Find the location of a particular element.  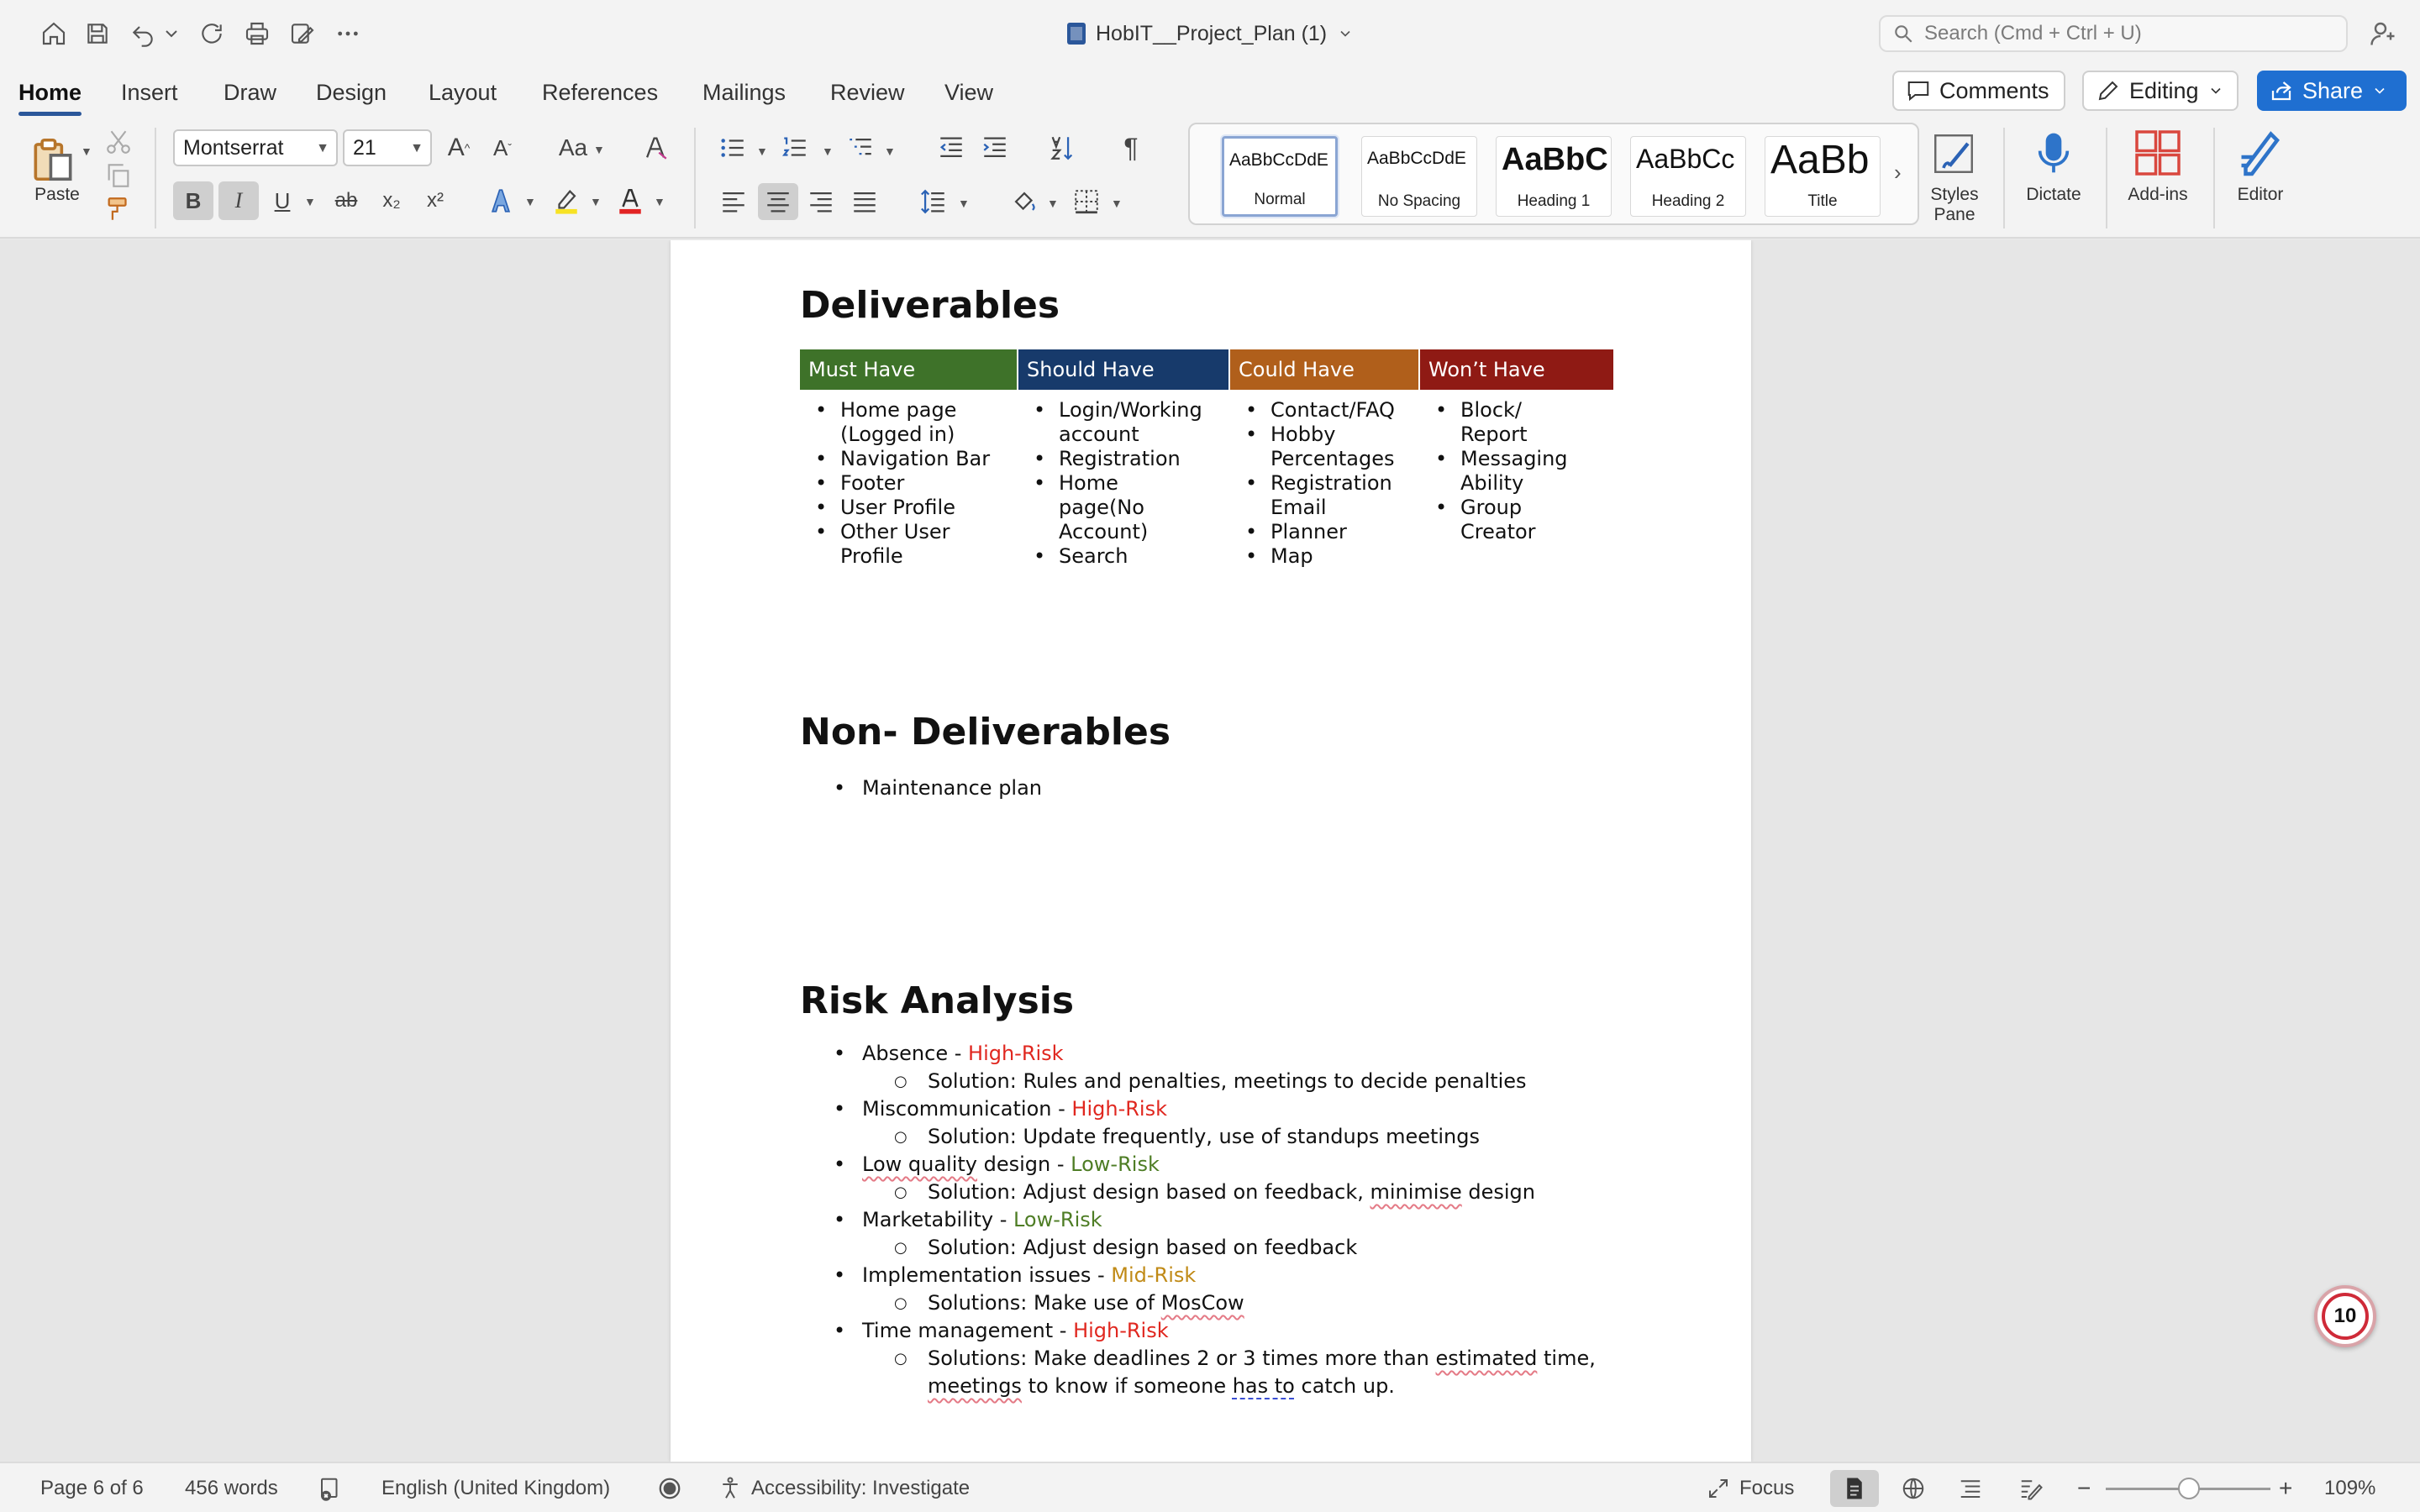

font-color-icon is located at coordinates (630, 200).